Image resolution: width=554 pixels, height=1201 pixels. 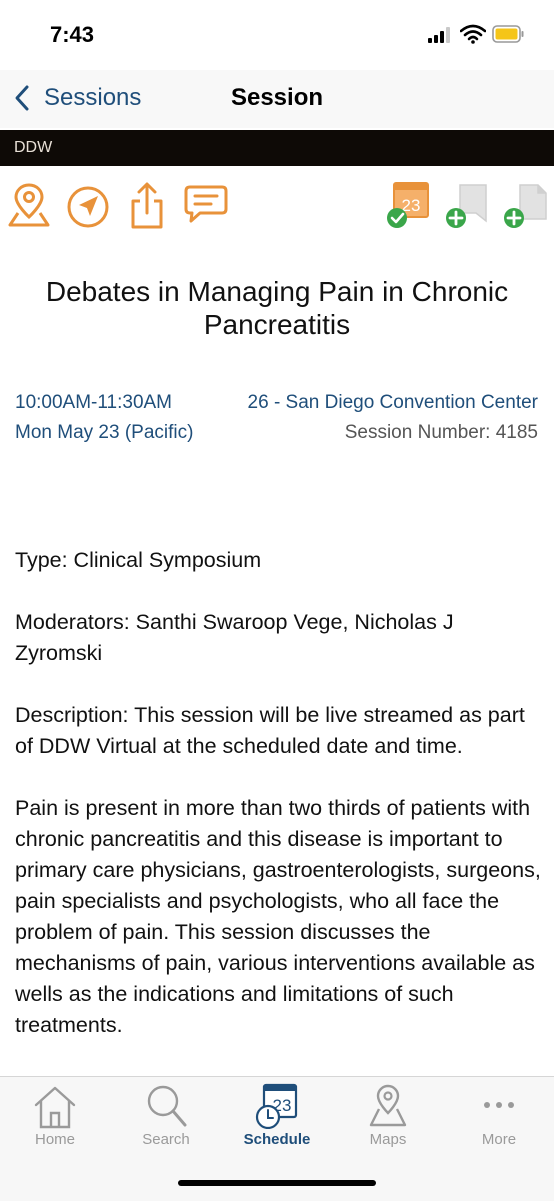 I want to click on org-banner: DDW, so click(x=277, y=148).